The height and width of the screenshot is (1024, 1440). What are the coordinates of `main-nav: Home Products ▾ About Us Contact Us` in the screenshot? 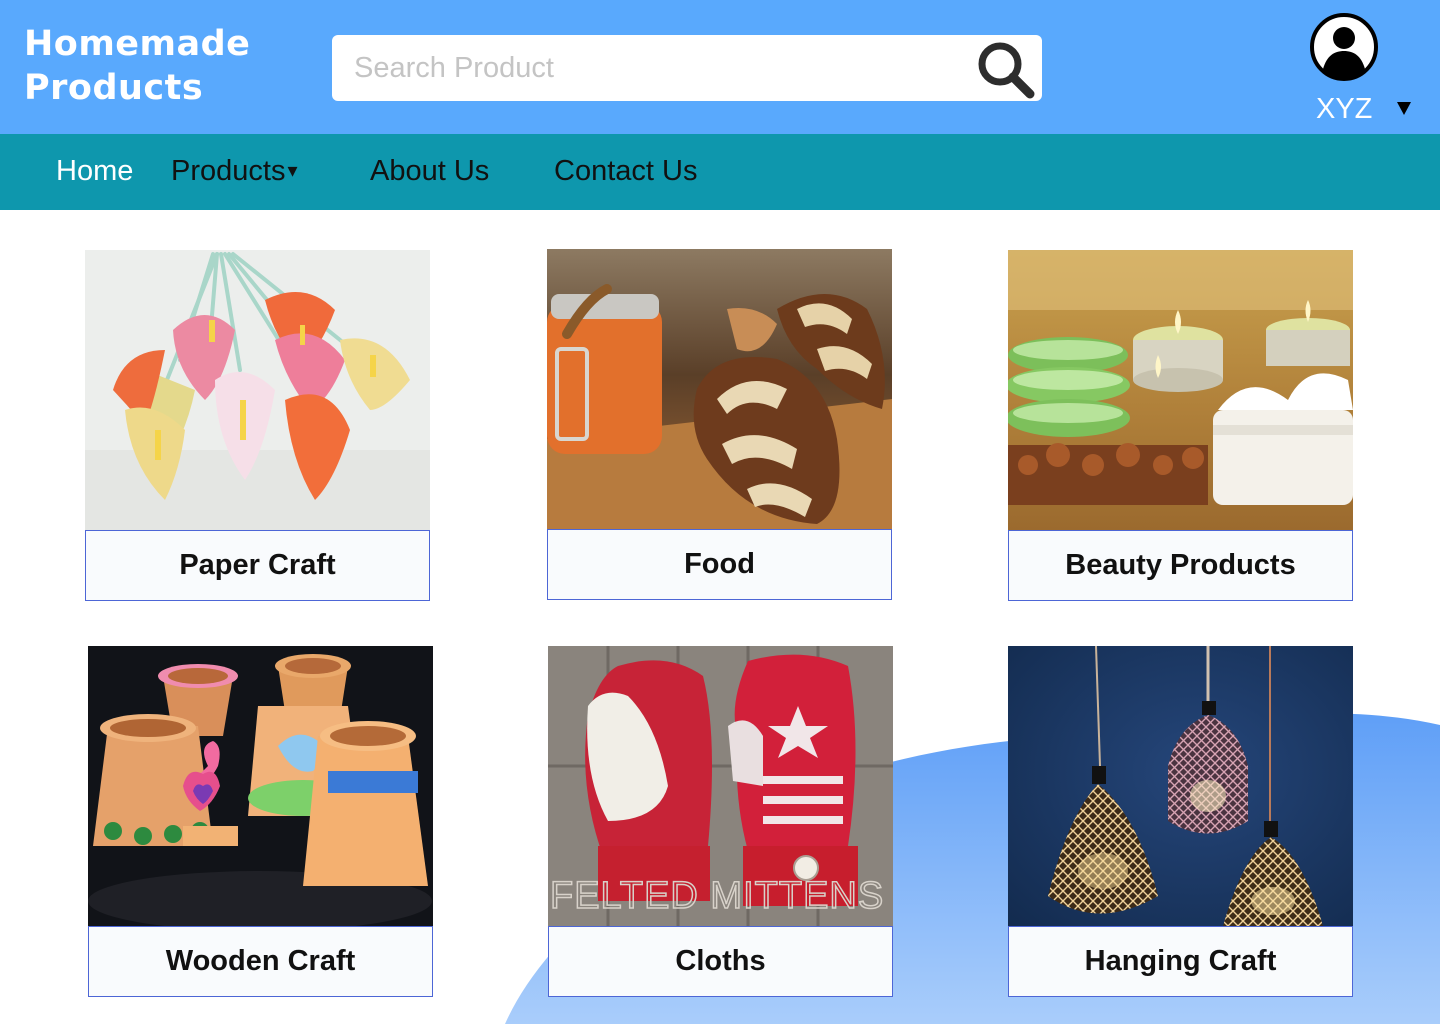 It's located at (720, 172).